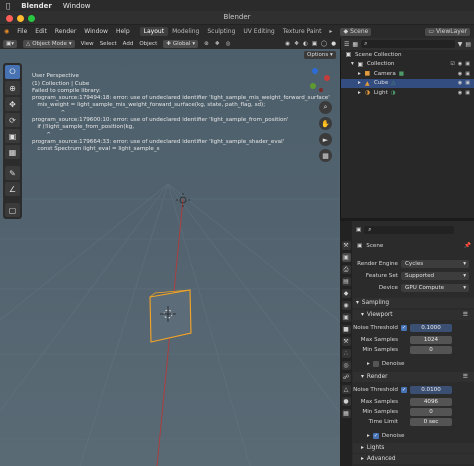 Image resolution: width=474 pixels, height=466 pixels. Describe the element at coordinates (170, 316) in the screenshot. I see `cube-object` at that location.